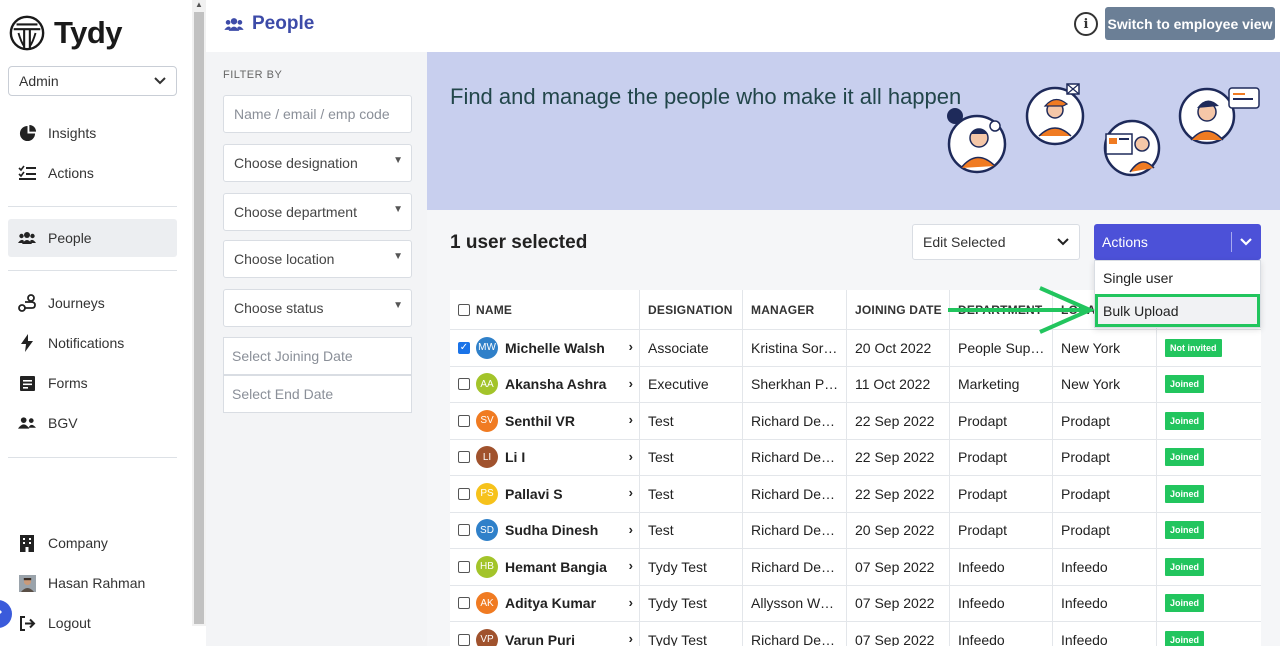 The image size is (1280, 646). What do you see at coordinates (464, 347) in the screenshot?
I see `row-checkbox: ✓` at bounding box center [464, 347].